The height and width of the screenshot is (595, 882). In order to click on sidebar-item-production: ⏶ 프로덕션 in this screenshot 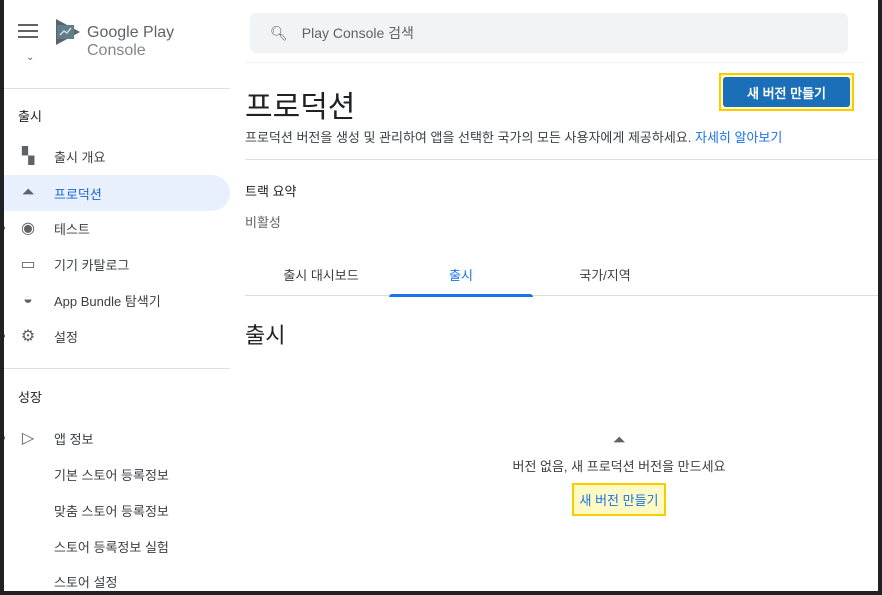, I will do `click(117, 193)`.